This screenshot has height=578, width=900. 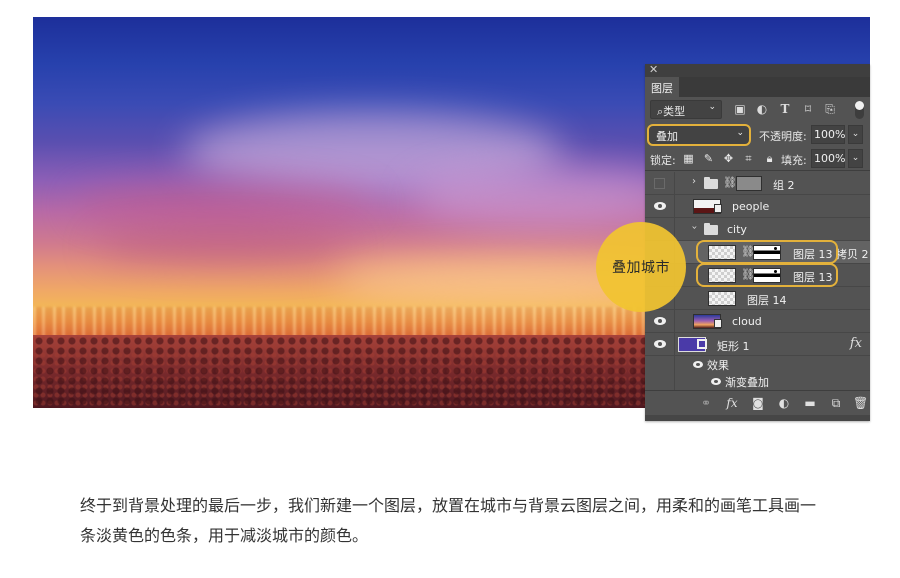 What do you see at coordinates (653, 69) in the screenshot?
I see `close-icon: ✕` at bounding box center [653, 69].